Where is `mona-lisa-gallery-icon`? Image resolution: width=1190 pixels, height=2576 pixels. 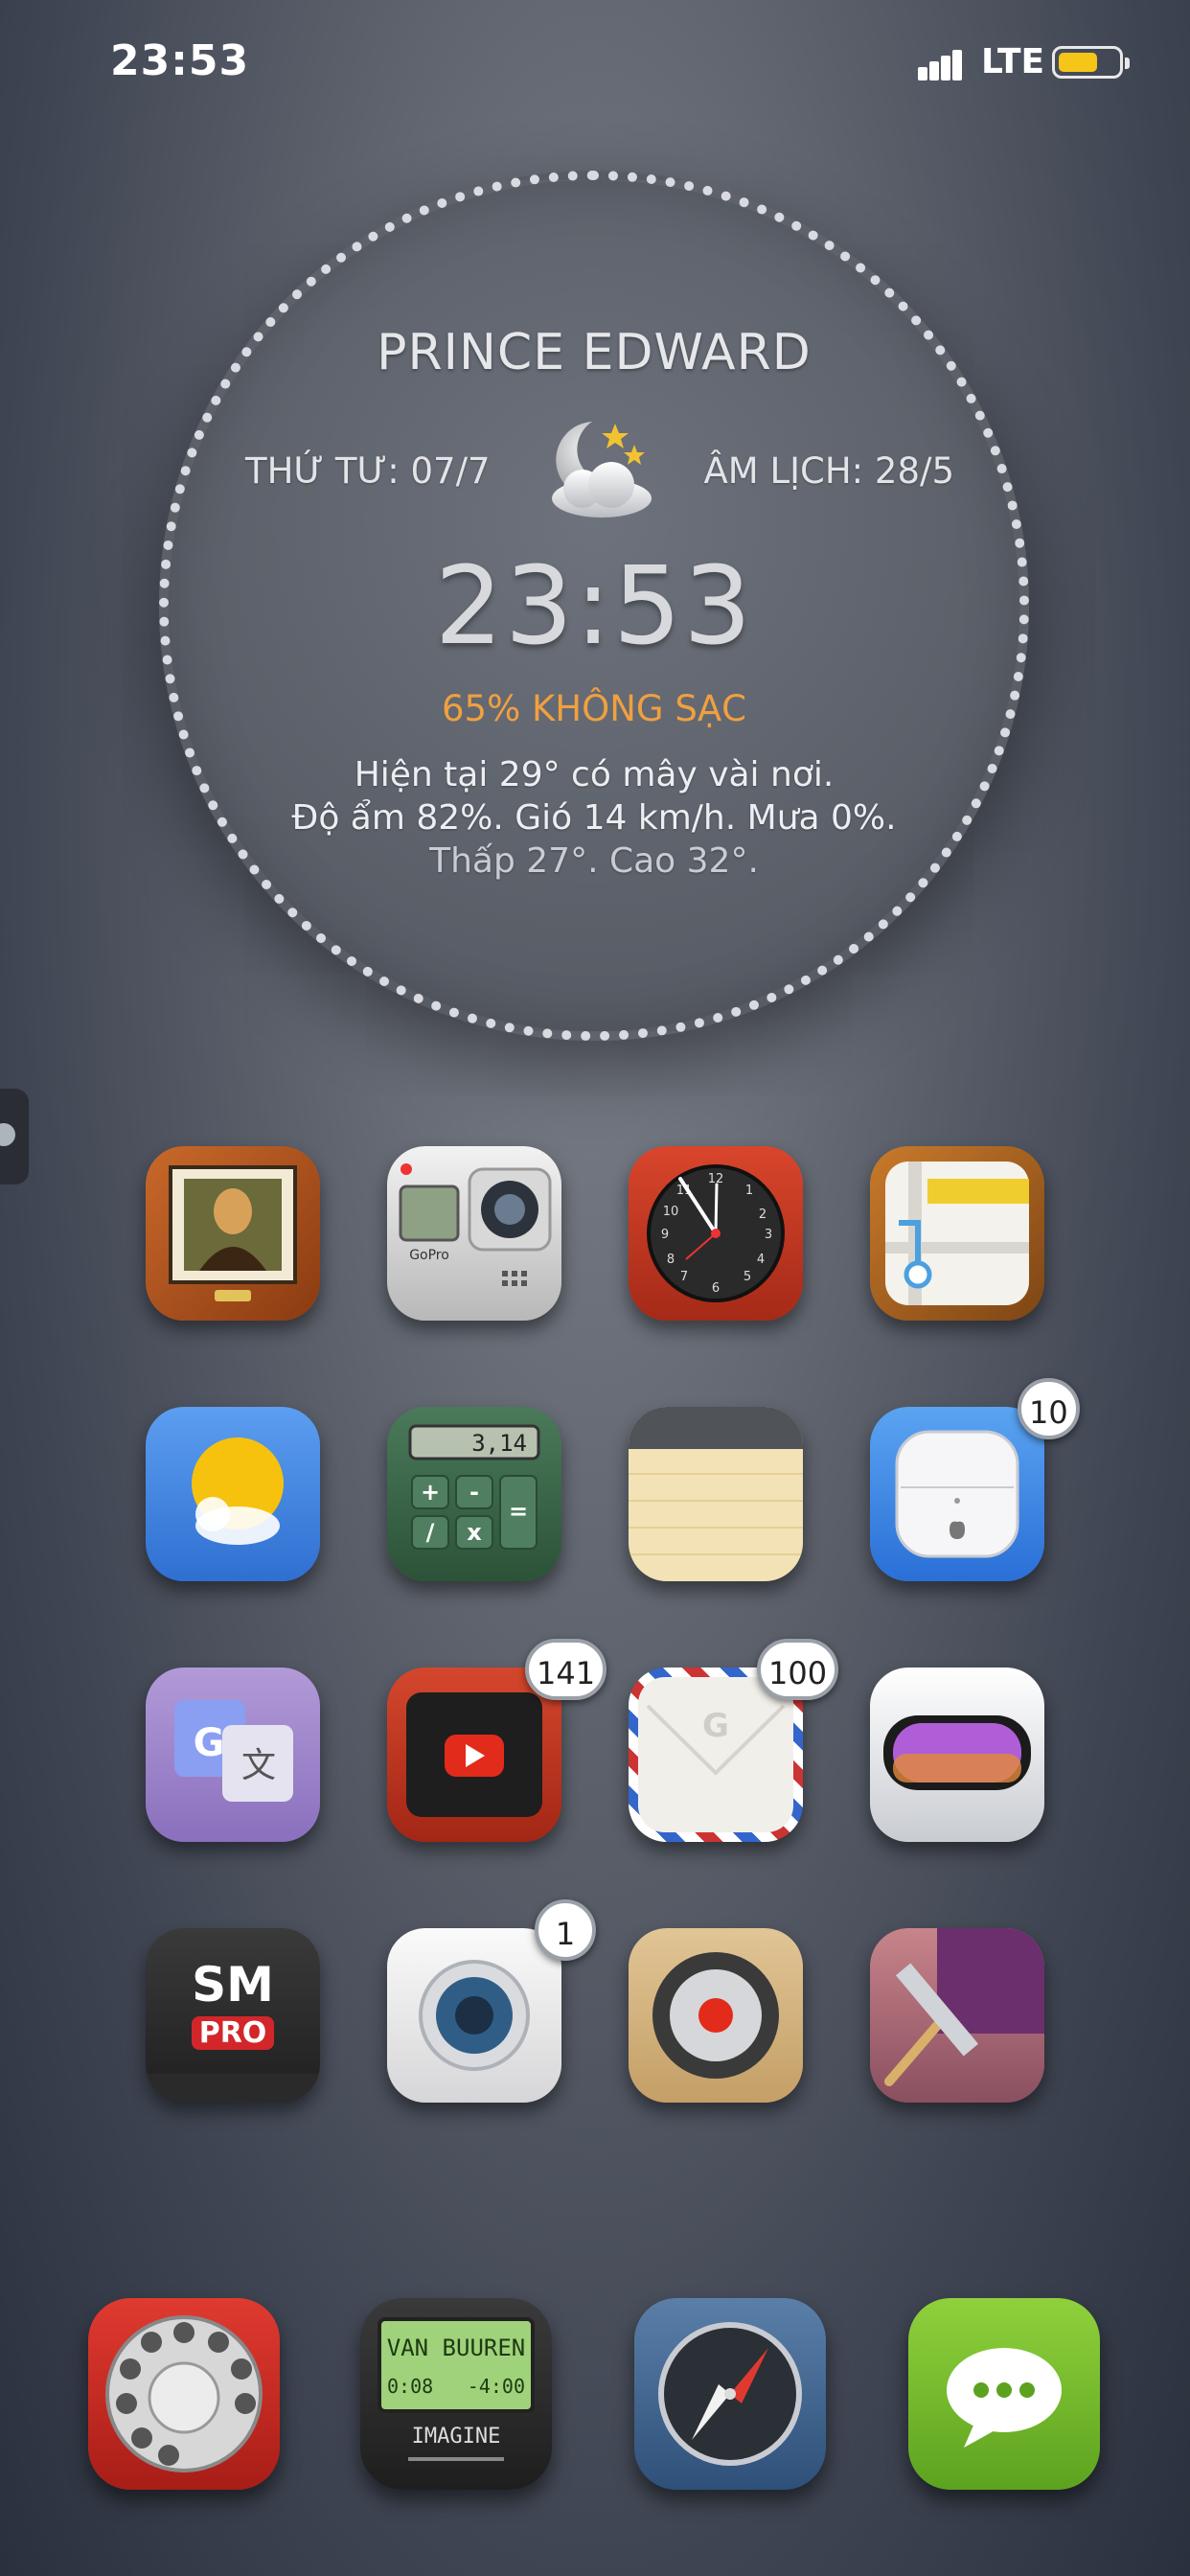
mona-lisa-gallery-icon is located at coordinates (233, 1233).